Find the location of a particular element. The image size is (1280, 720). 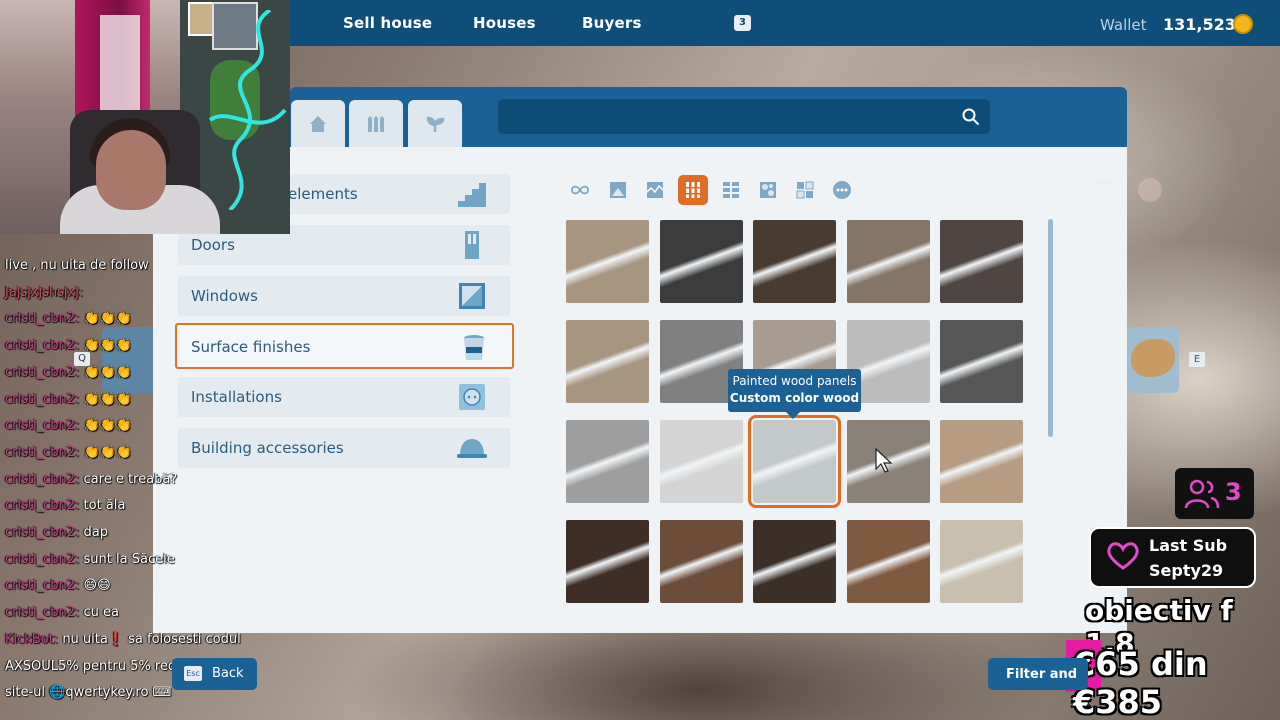

filter-button: Filter and is located at coordinates (1038, 674).